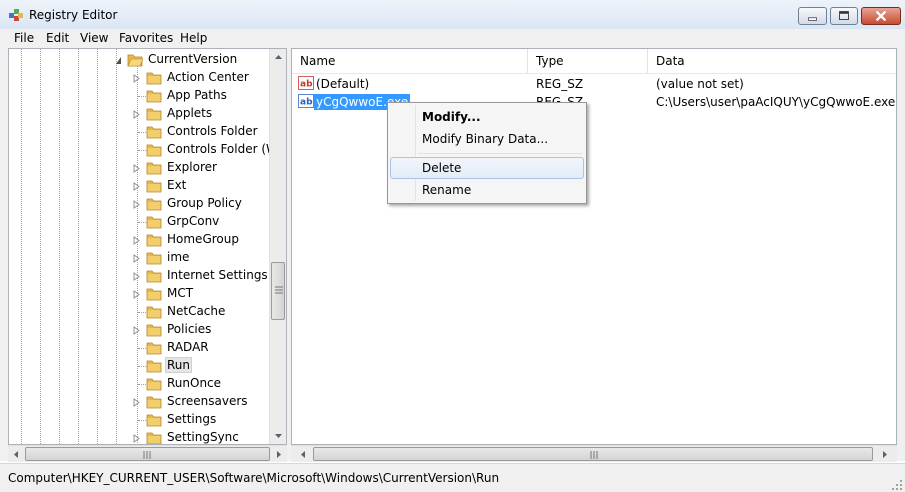 This screenshot has height=492, width=905. What do you see at coordinates (146, 38) in the screenshot?
I see `menu-favorites: Favorites` at bounding box center [146, 38].